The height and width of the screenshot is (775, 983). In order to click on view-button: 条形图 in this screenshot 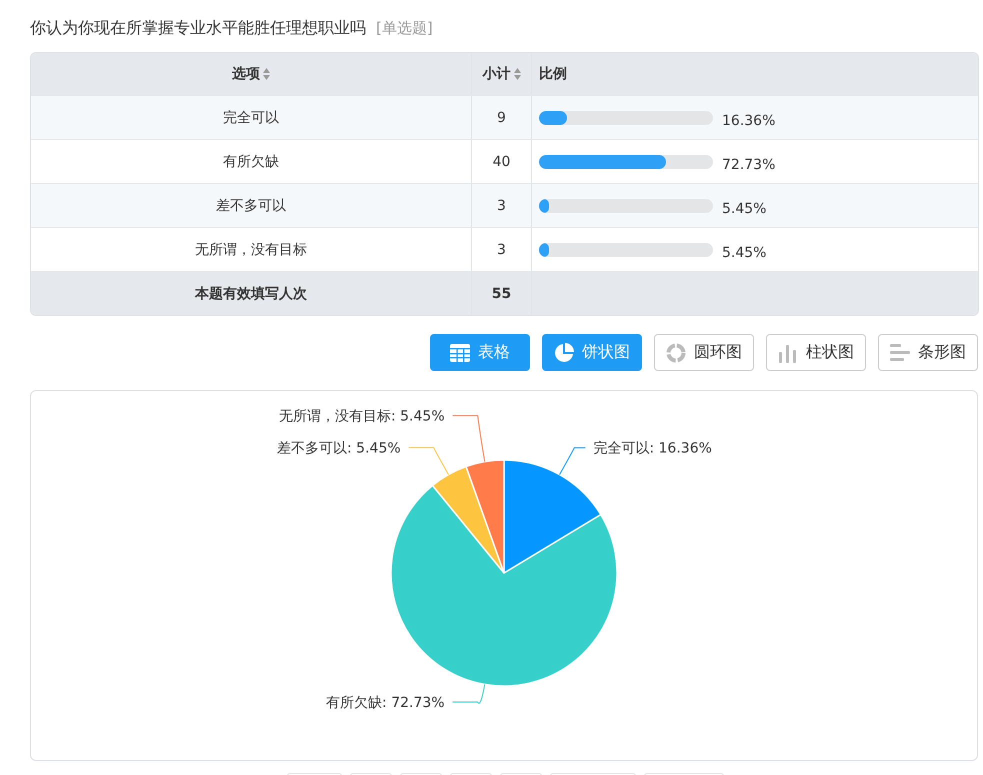, I will do `click(928, 352)`.